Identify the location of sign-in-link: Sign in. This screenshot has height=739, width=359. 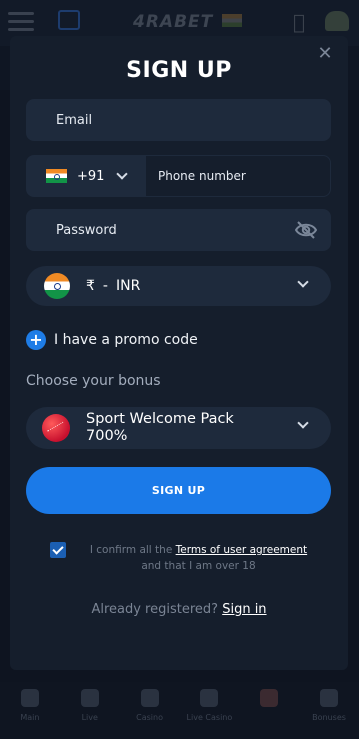
(244, 609).